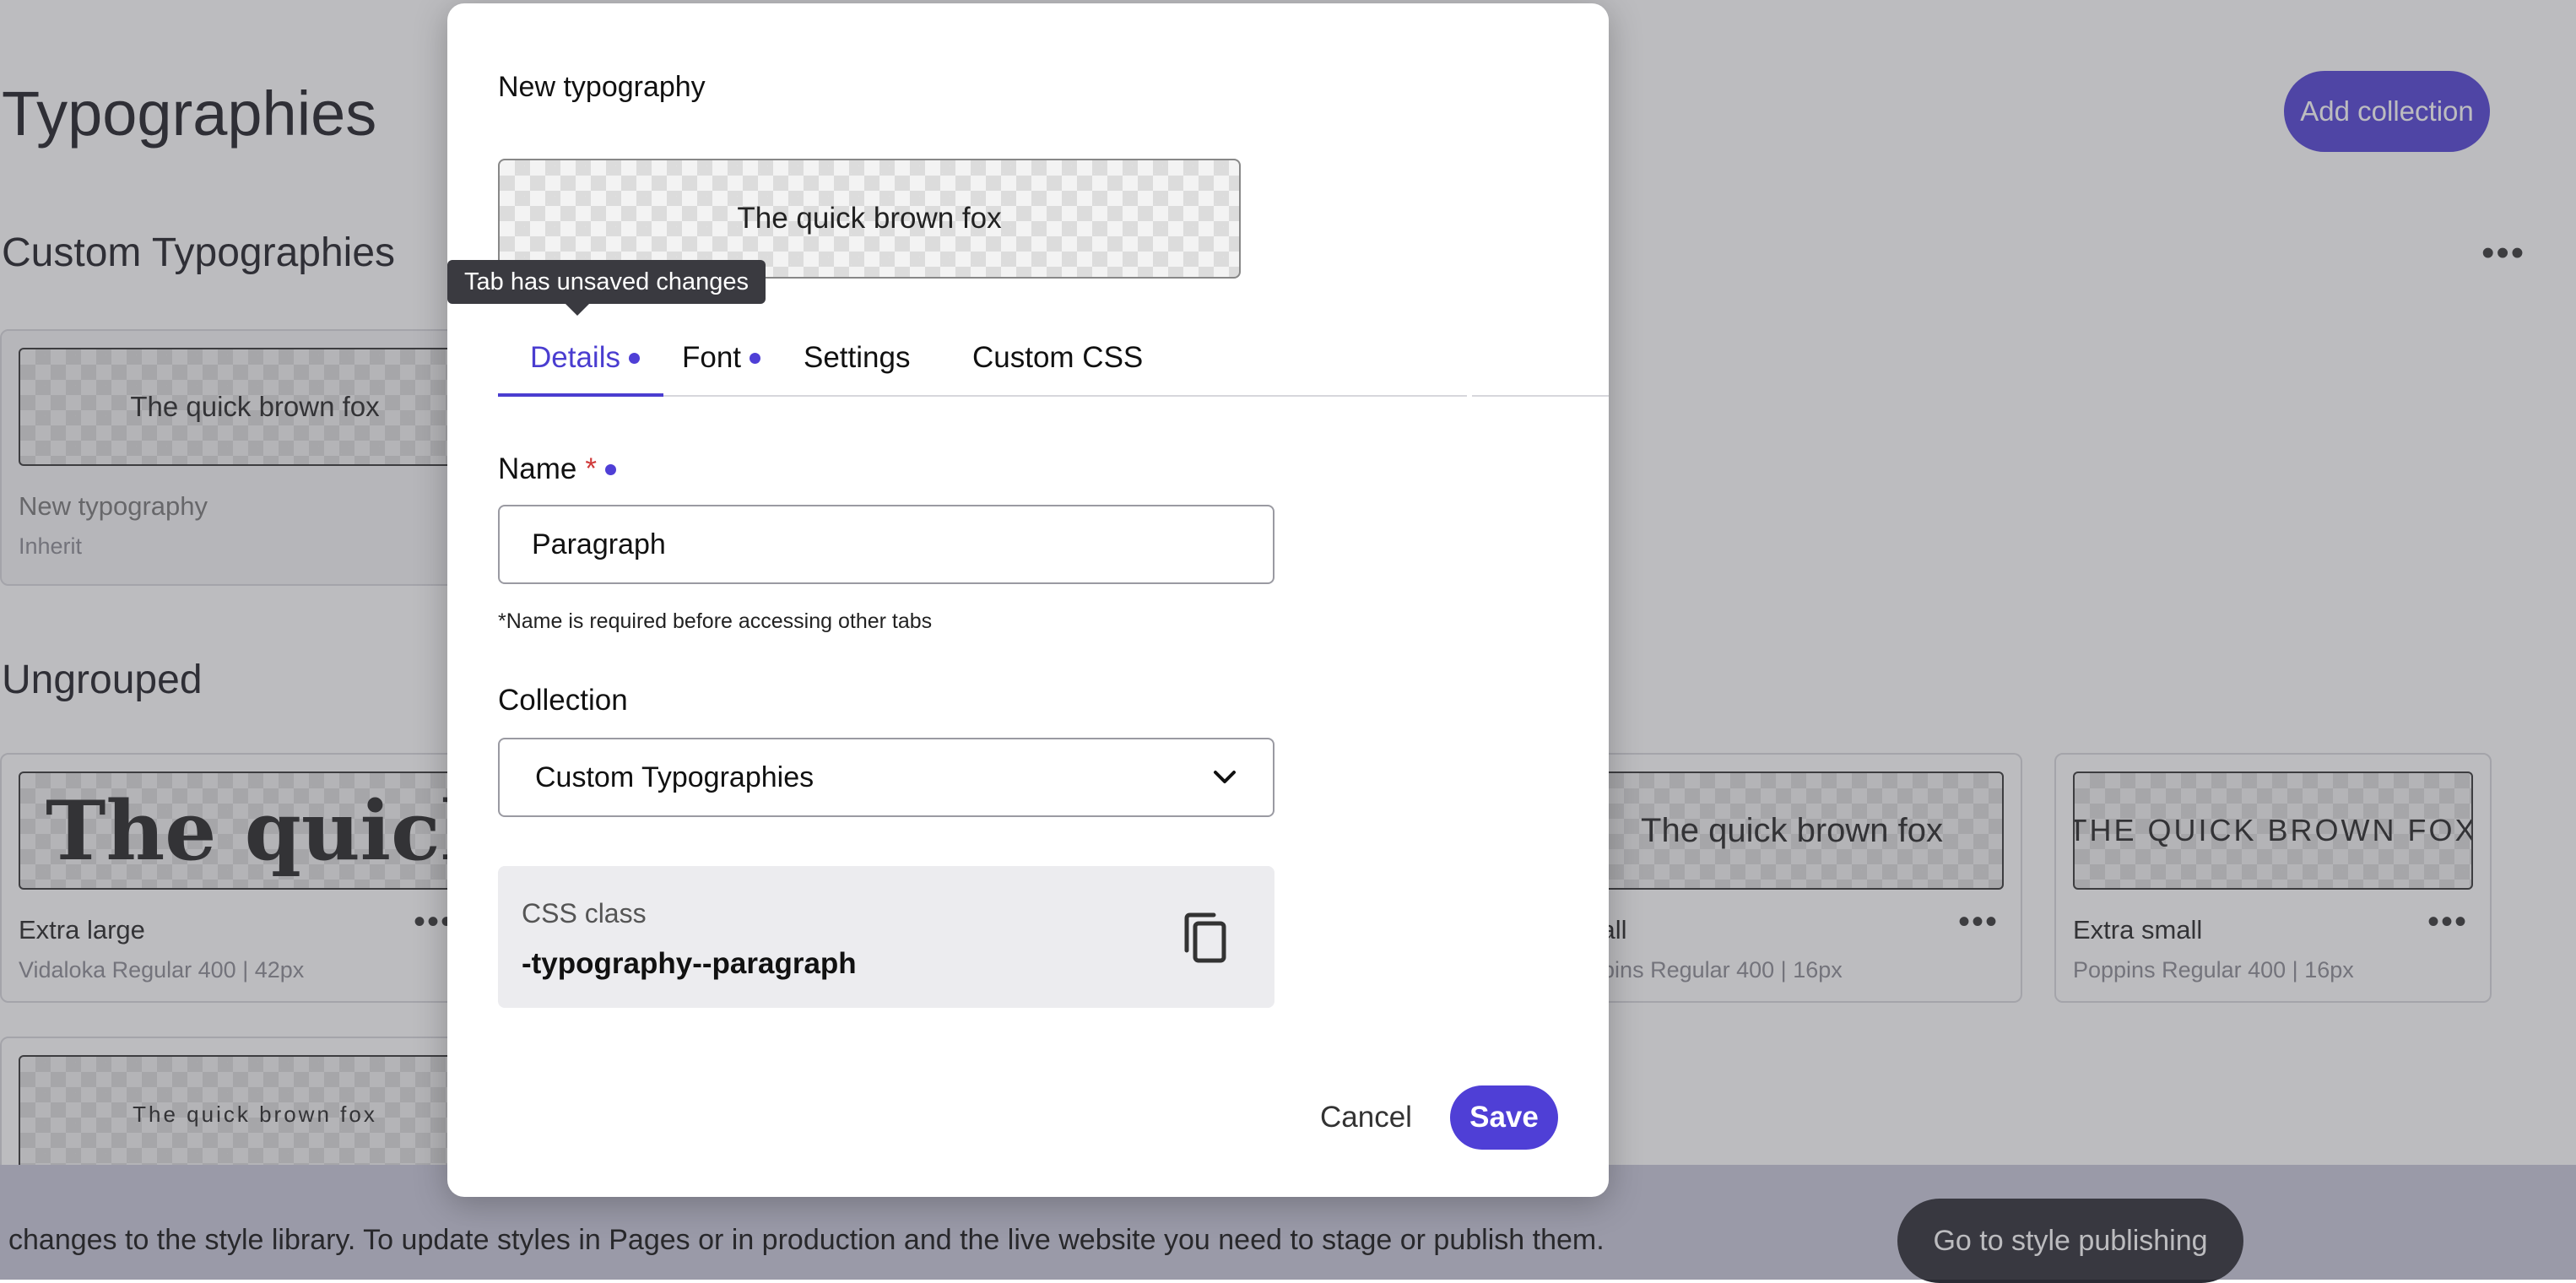  What do you see at coordinates (584, 913) in the screenshot?
I see `css-class-label: CSS class` at bounding box center [584, 913].